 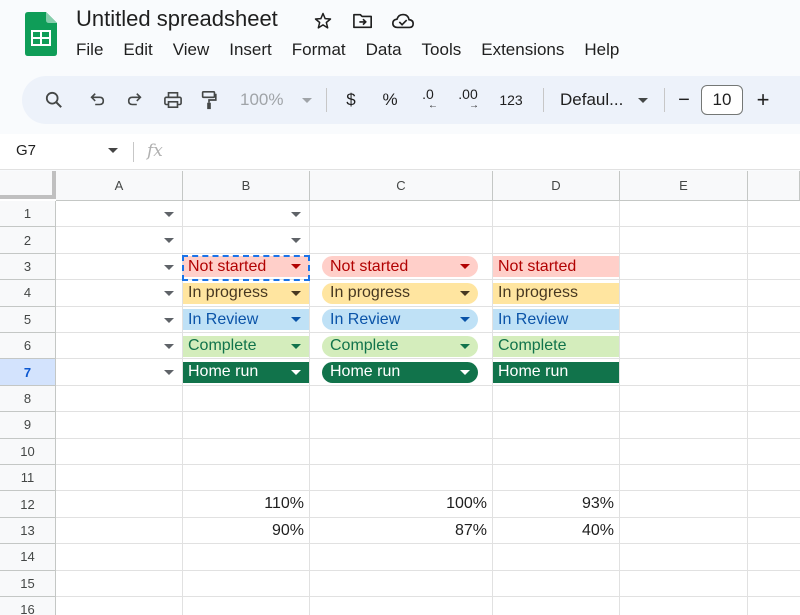 What do you see at coordinates (722, 100) in the screenshot?
I see `font-size-input: 10` at bounding box center [722, 100].